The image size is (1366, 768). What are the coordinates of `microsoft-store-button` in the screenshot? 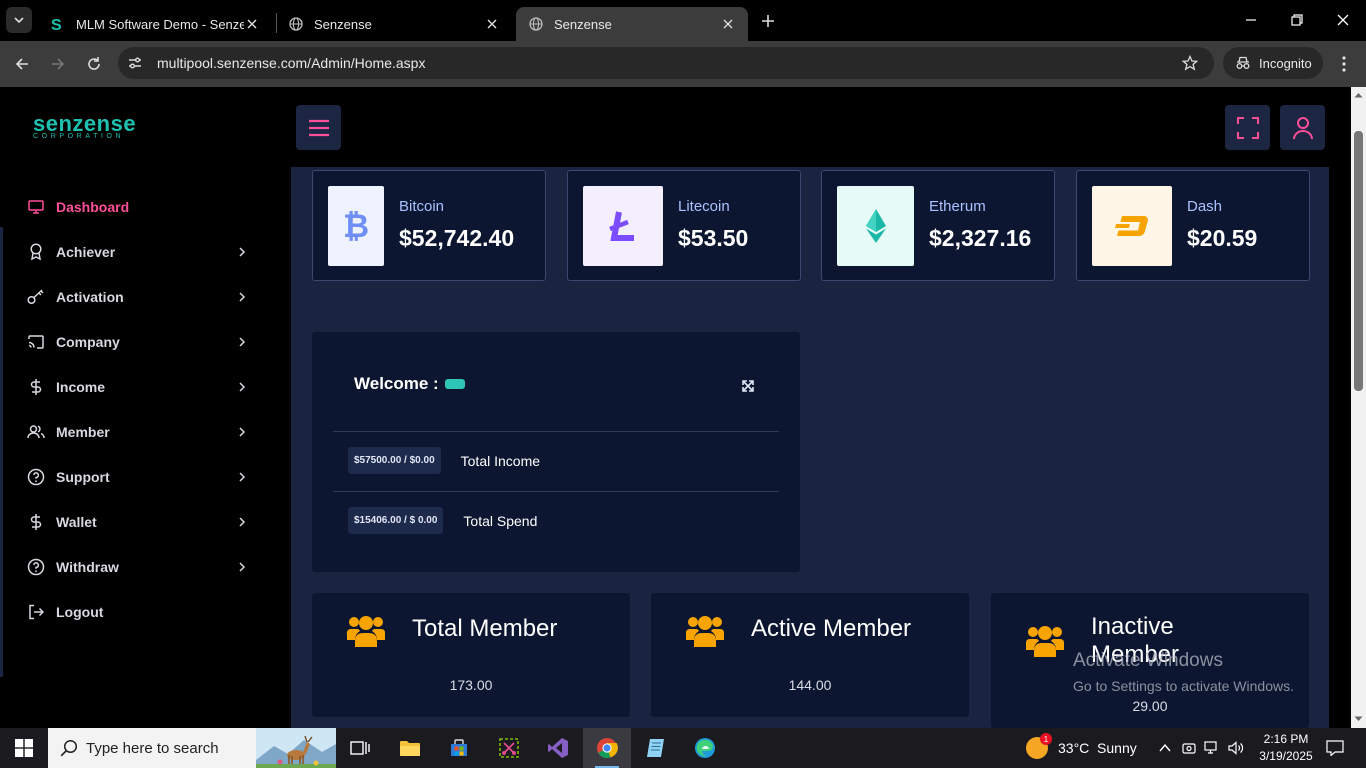 It's located at (459, 748).